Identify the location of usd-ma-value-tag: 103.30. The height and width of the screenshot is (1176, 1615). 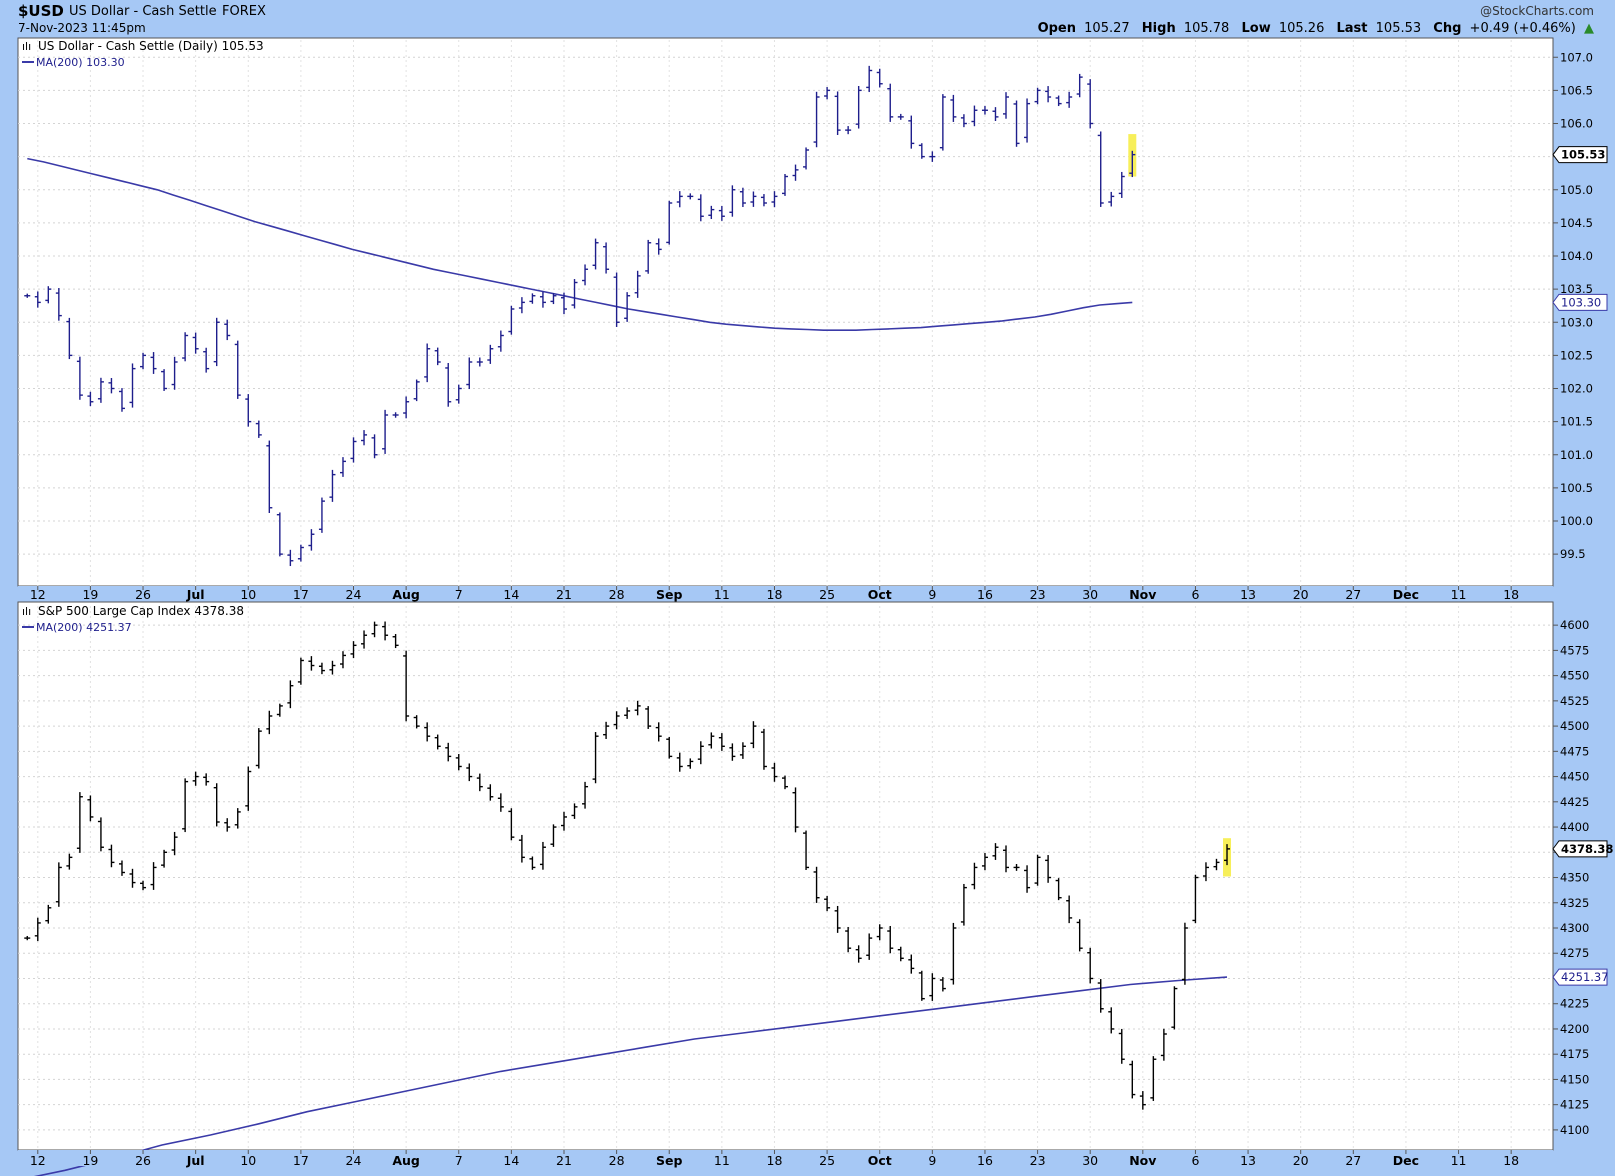
(1580, 302).